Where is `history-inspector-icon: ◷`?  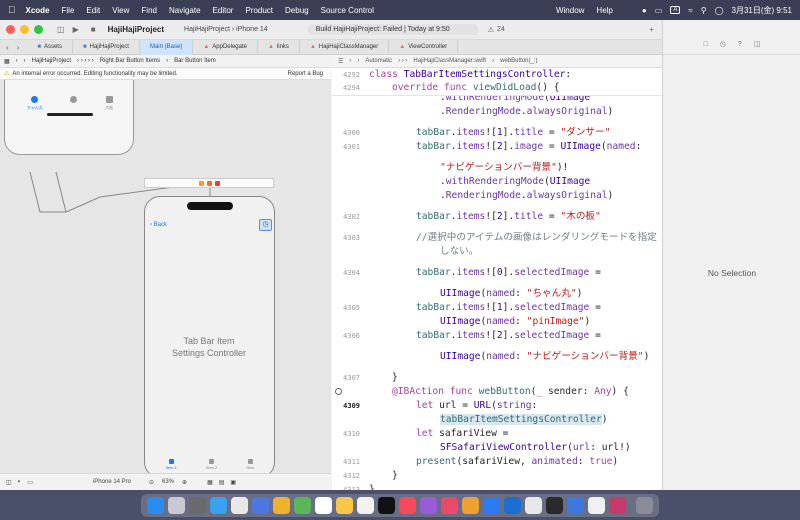 history-inspector-icon: ◷ is located at coordinates (723, 44).